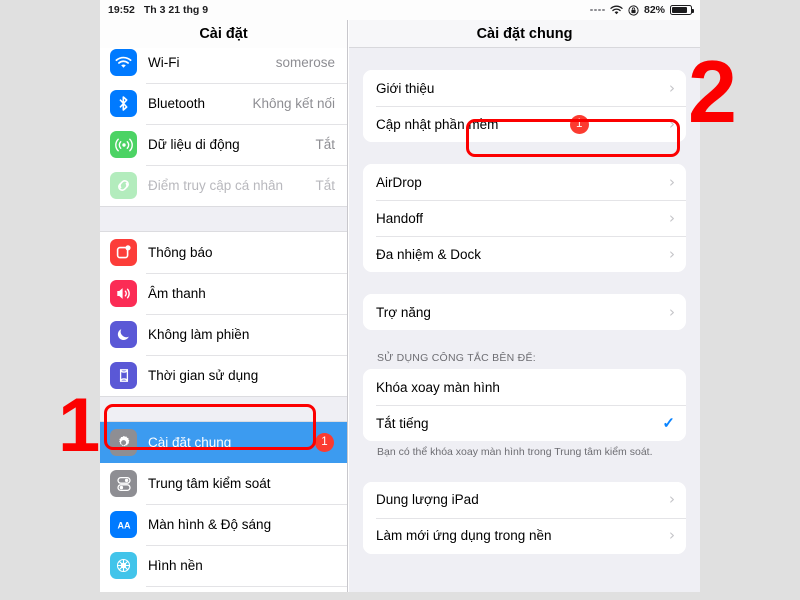 The height and width of the screenshot is (600, 800). I want to click on sidebar-item-label: Dữ liệu di động, so click(194, 144).